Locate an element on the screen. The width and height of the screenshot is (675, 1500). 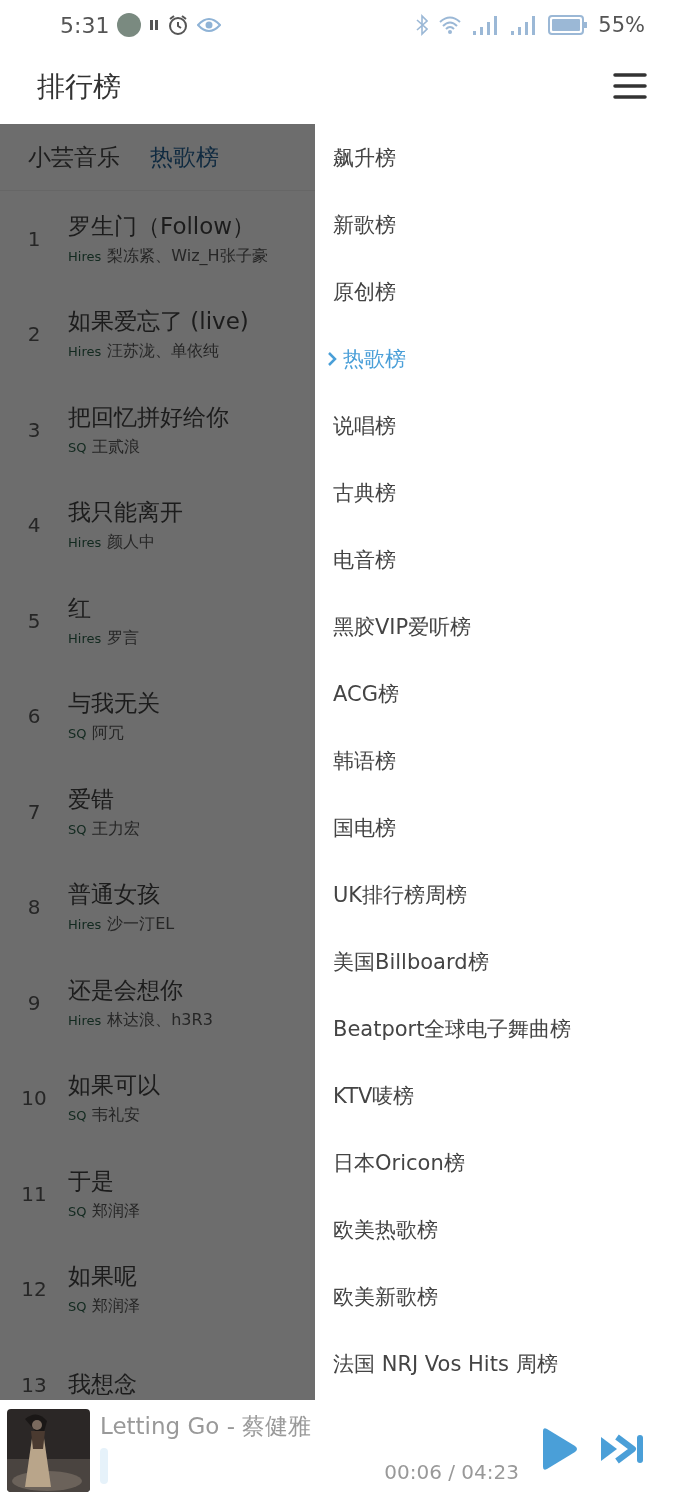
playback-time: 00:06 / 04:23 is located at coordinates (452, 1471).